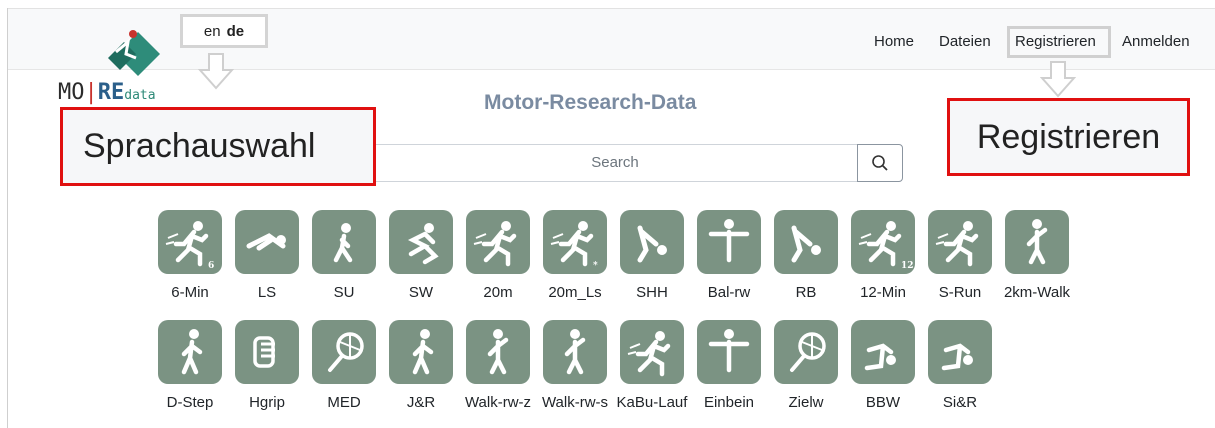  I want to click on test-tile-bal-rw, so click(729, 242).